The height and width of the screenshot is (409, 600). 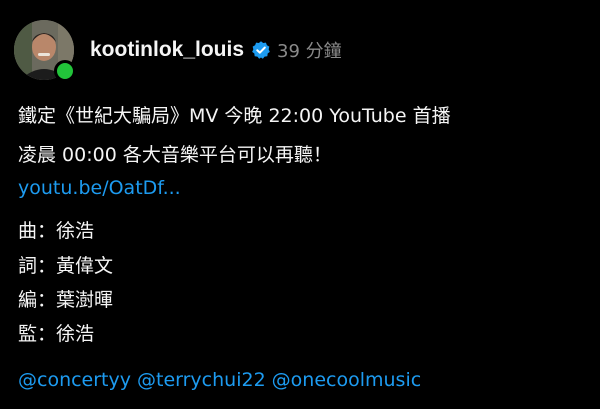 I want to click on post-header: kootinlok_louis 39 分鐘, so click(x=216, y=50).